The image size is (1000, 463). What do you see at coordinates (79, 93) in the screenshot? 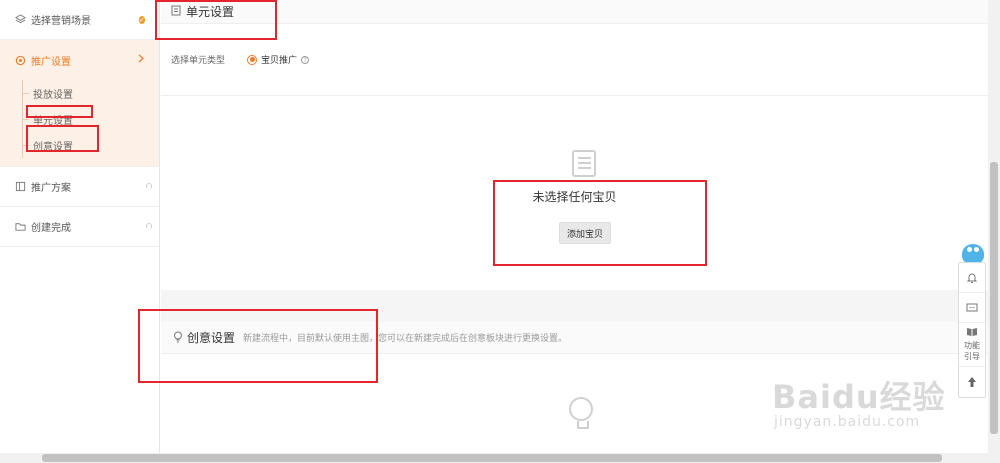
I see `sidebar-subitem-delivery-settings: 投放设置` at bounding box center [79, 93].